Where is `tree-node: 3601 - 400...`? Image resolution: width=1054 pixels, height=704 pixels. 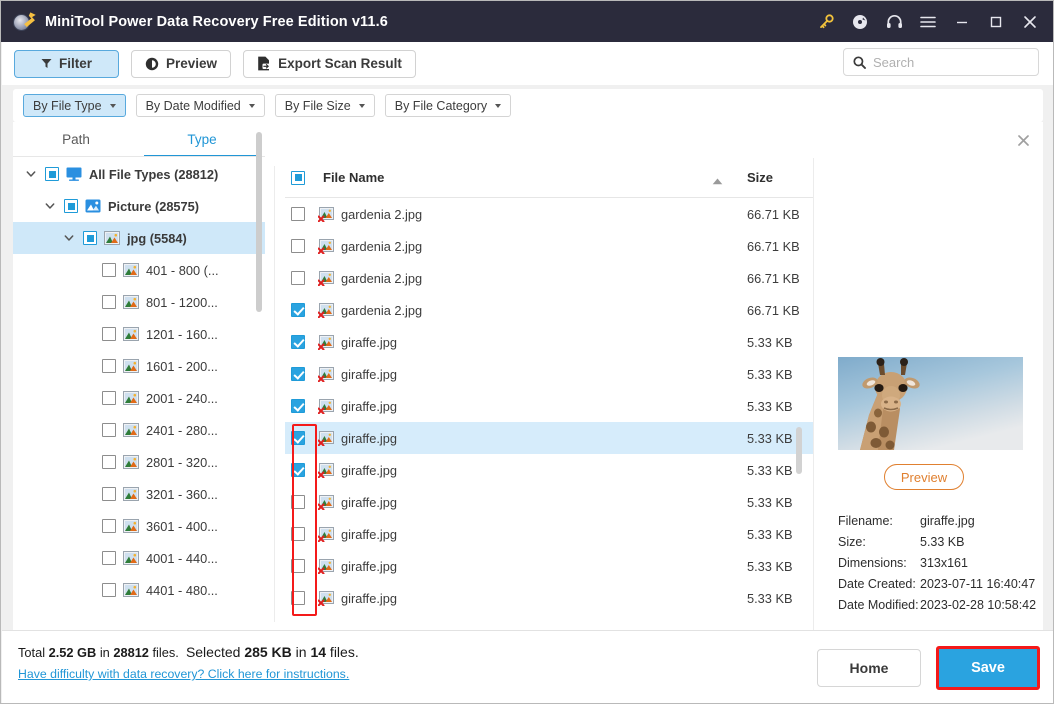
tree-node: 3601 - 400... is located at coordinates (139, 526).